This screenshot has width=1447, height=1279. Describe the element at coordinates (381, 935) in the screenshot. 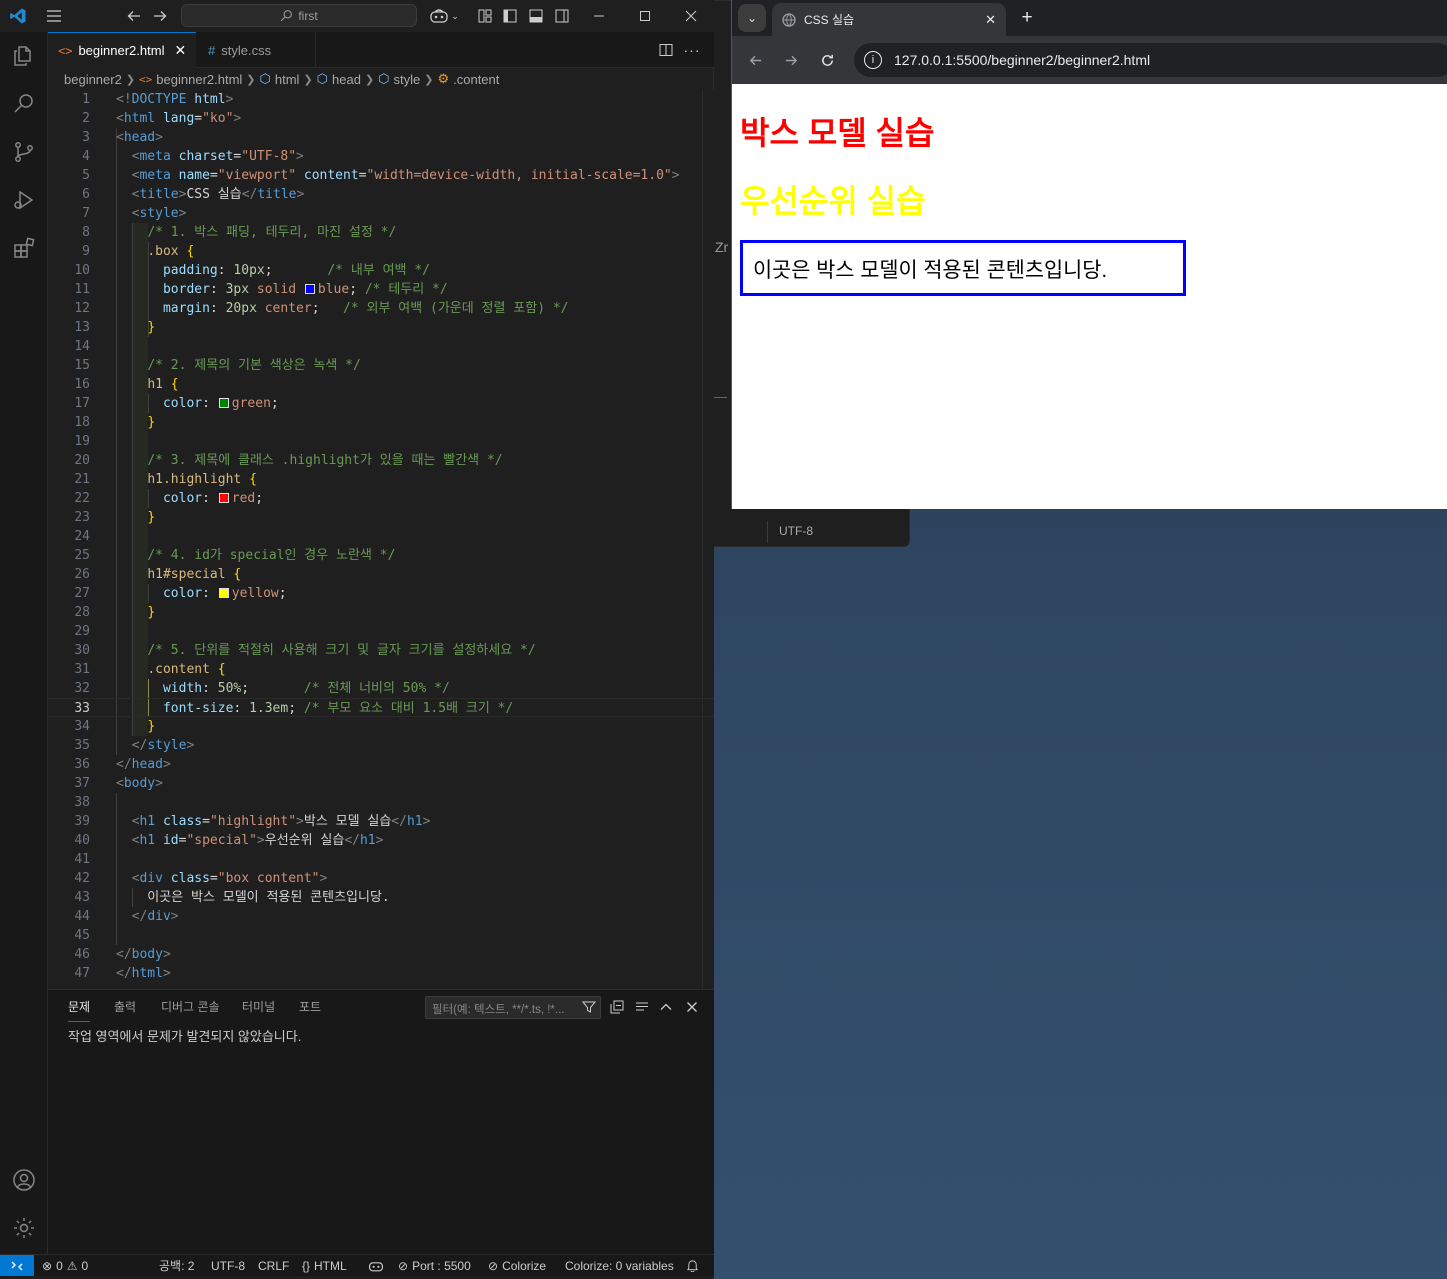

I see `code-line: 45` at that location.